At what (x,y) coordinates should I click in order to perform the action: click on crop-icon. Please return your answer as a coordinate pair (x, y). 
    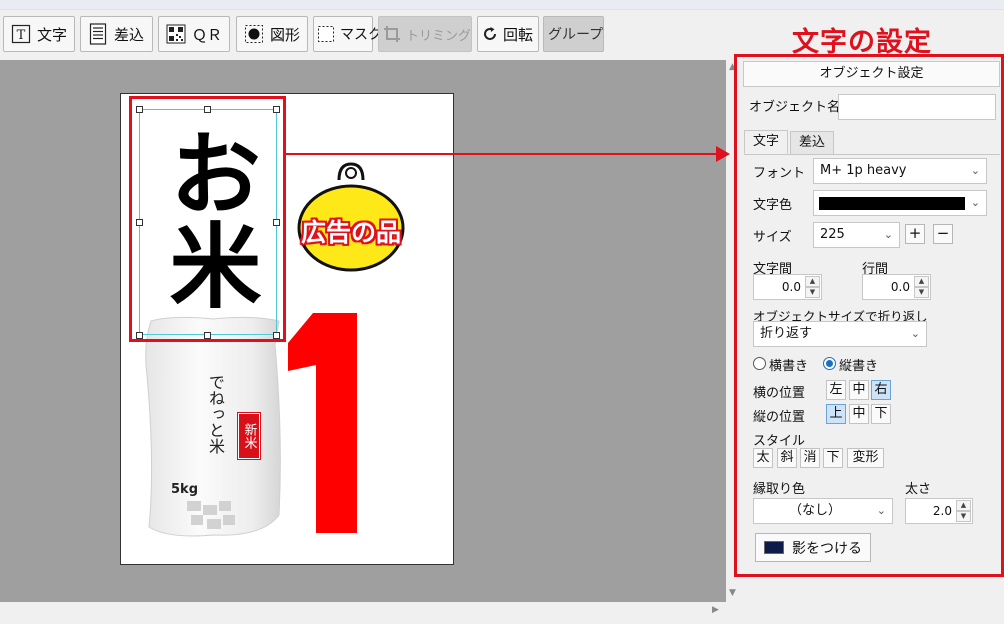
    Looking at the image, I should click on (392, 34).